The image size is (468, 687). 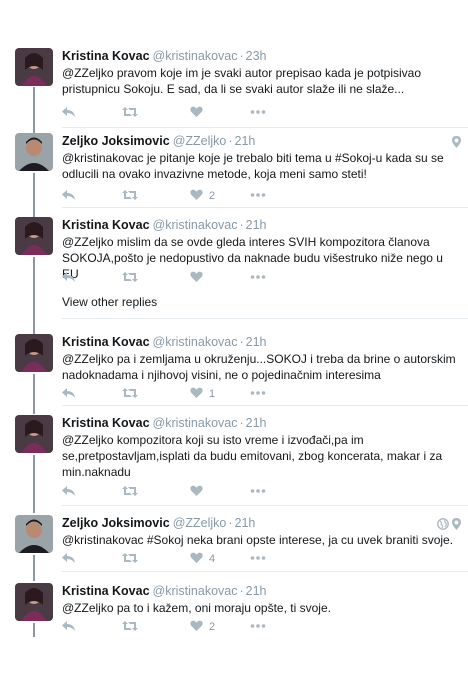 What do you see at coordinates (212, 394) in the screenshot?
I see `like-count: 1` at bounding box center [212, 394].